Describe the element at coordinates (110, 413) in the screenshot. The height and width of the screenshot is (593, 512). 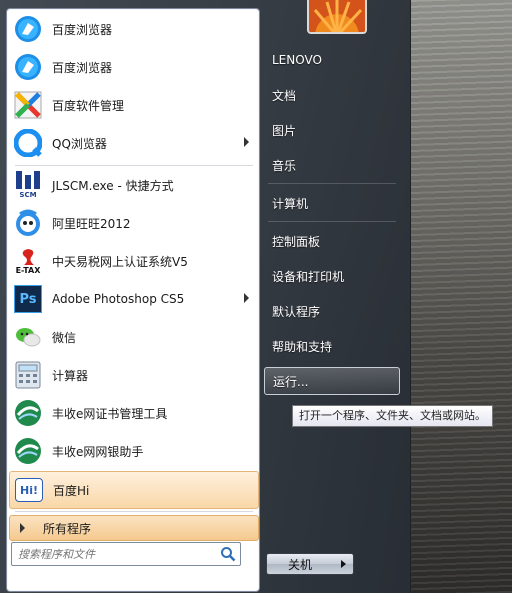
I see `app-label: 丰收e网证书管理工具` at that location.